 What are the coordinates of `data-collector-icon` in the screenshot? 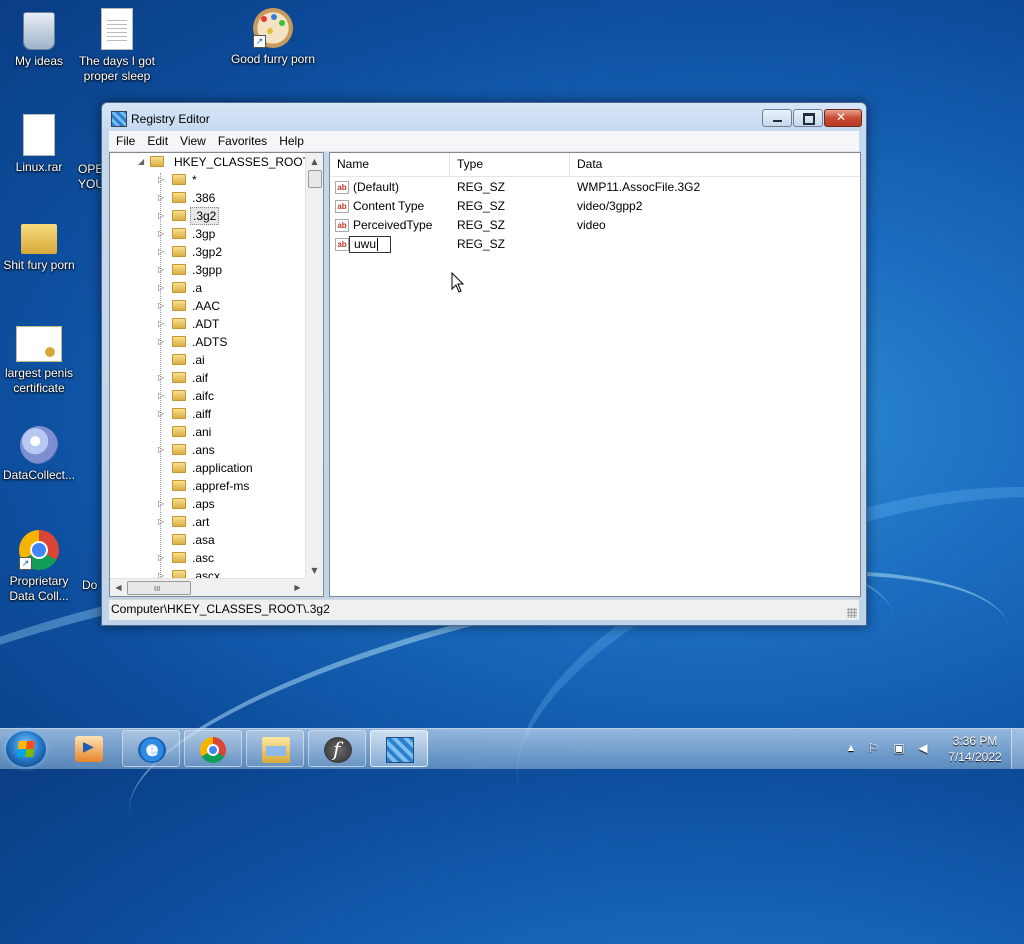 It's located at (39, 445).